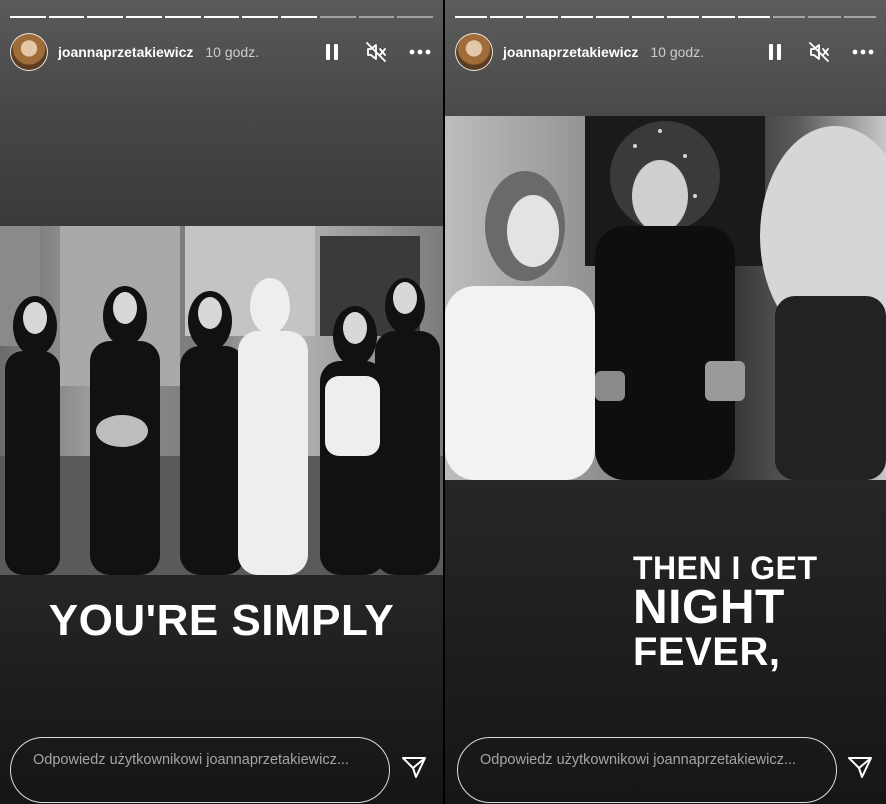  I want to click on story-caption: YOU'RE SIMPLY, so click(221, 620).